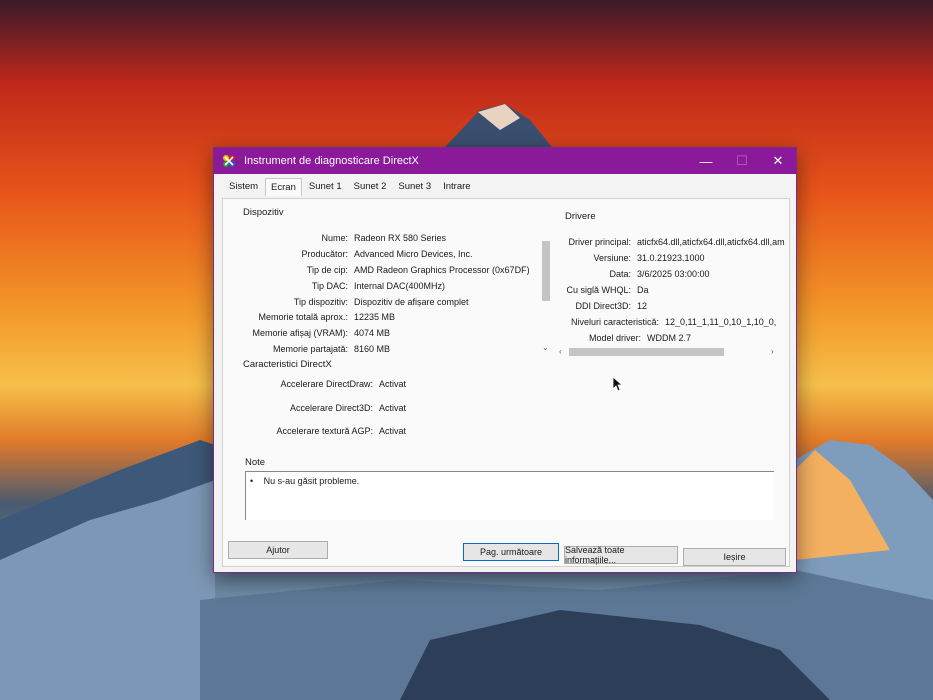 This screenshot has height=700, width=933. What do you see at coordinates (612, 258) in the screenshot?
I see `driver-label: Versiune:` at bounding box center [612, 258].